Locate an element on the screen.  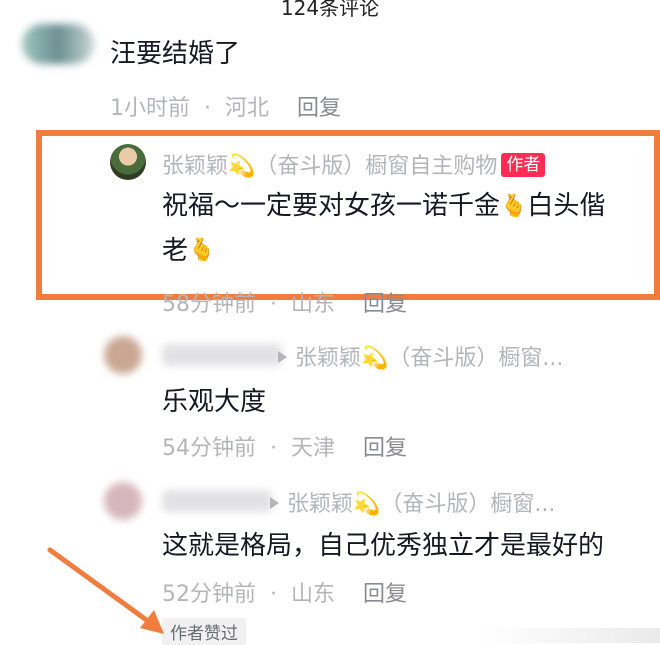
author-name-line: 张颖颖💫（奋斗版）橱窗自主购物 作者 is located at coordinates (354, 164).